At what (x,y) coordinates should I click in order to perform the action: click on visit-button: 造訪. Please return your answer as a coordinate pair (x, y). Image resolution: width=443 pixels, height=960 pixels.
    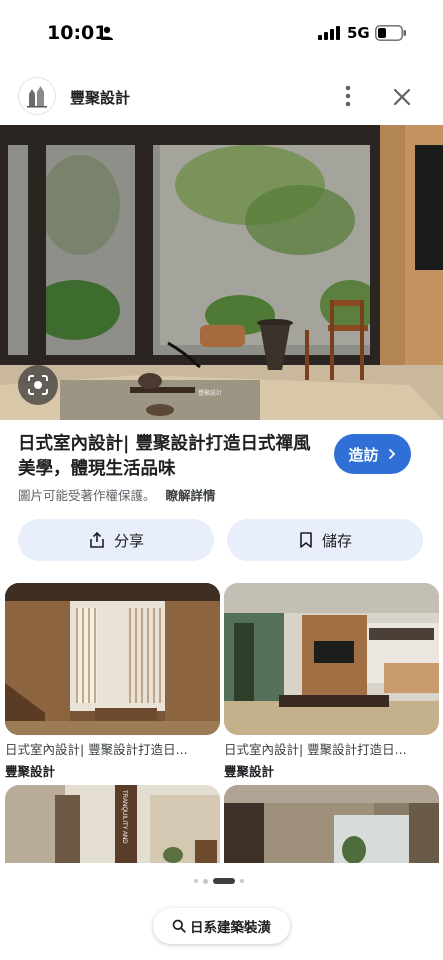
    Looking at the image, I should click on (372, 454).